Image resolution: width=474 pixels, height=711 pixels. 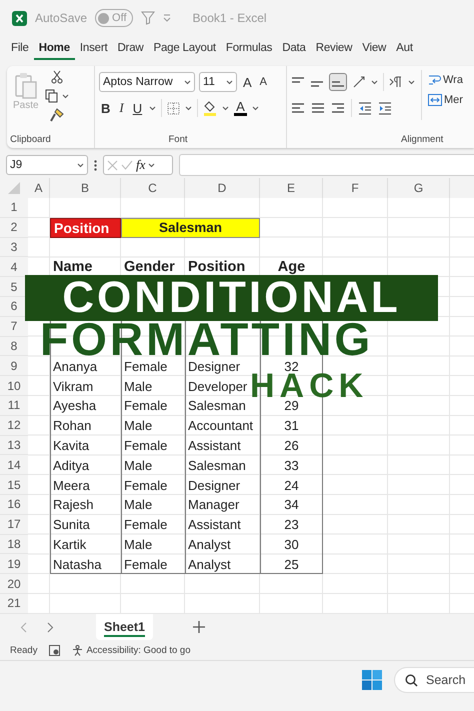 I want to click on criteria-label: Position, so click(x=85, y=228).